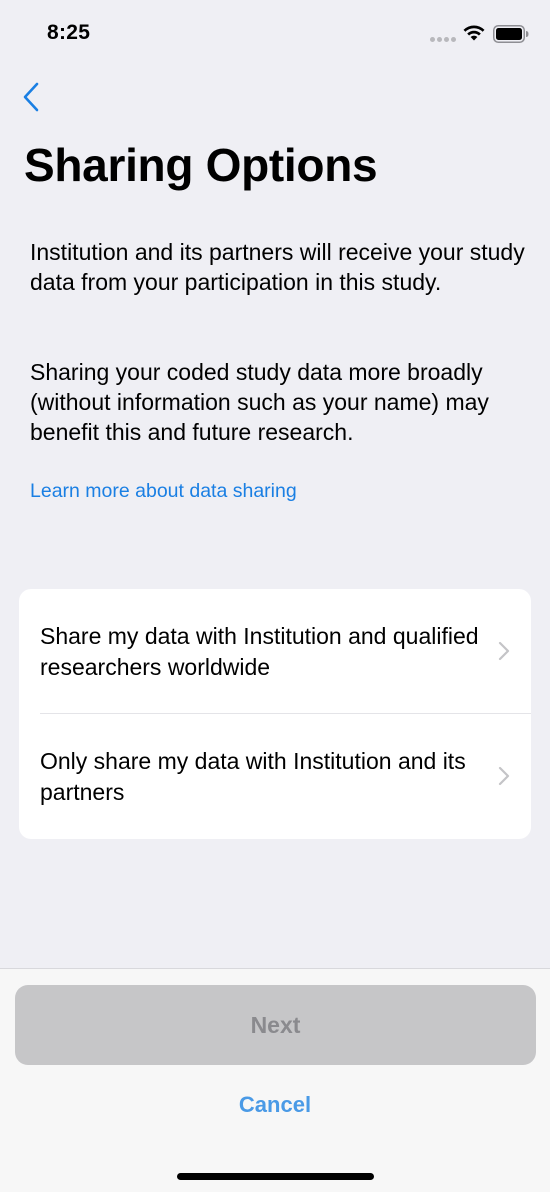 This screenshot has height=1192, width=550. Describe the element at coordinates (31, 97) in the screenshot. I see `chevron-left-icon` at that location.